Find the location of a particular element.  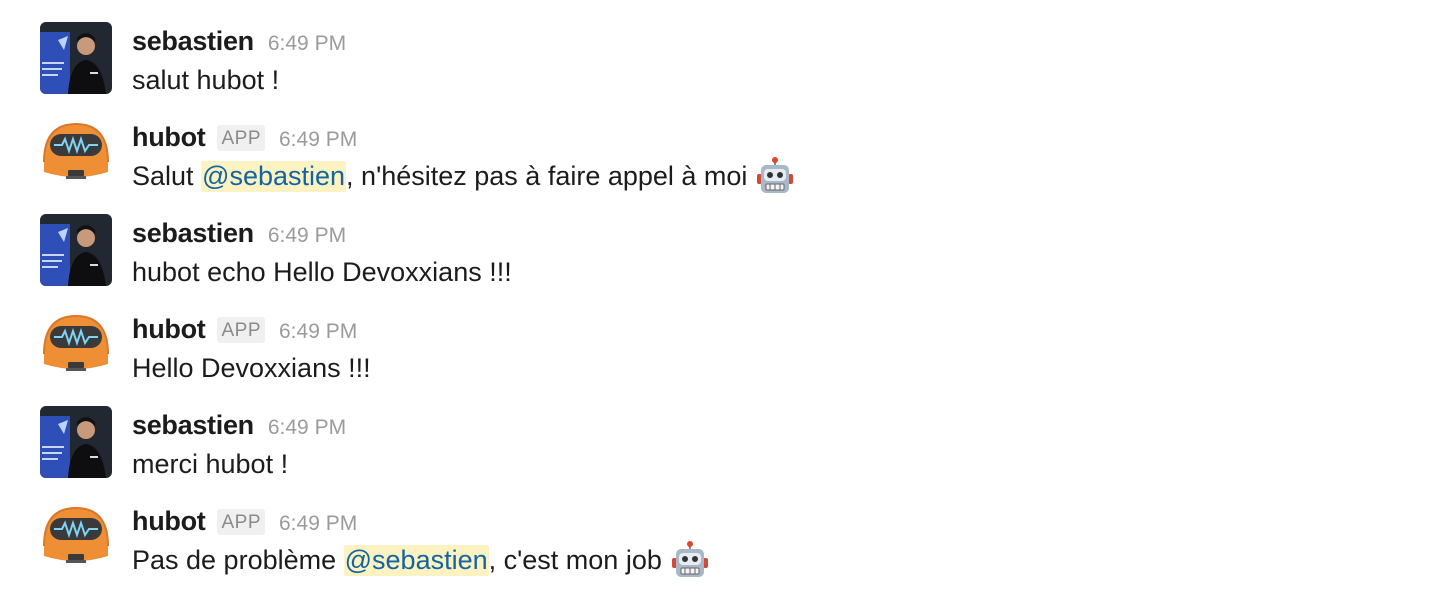

message-body: salut hubot ! is located at coordinates (206, 79).